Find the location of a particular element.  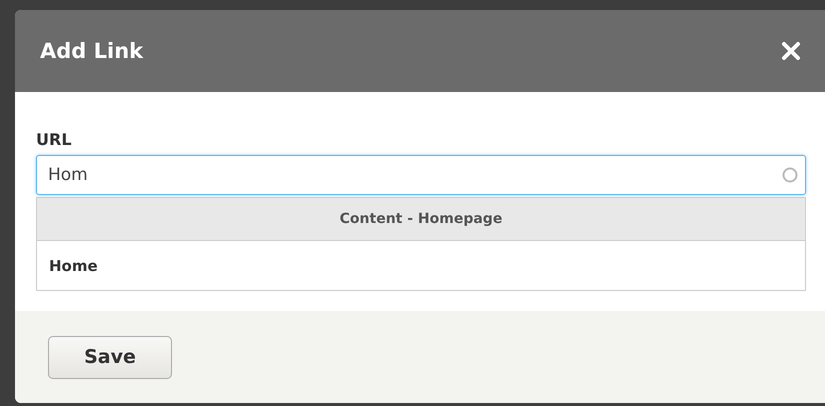

url-field: Hom is located at coordinates (421, 175).